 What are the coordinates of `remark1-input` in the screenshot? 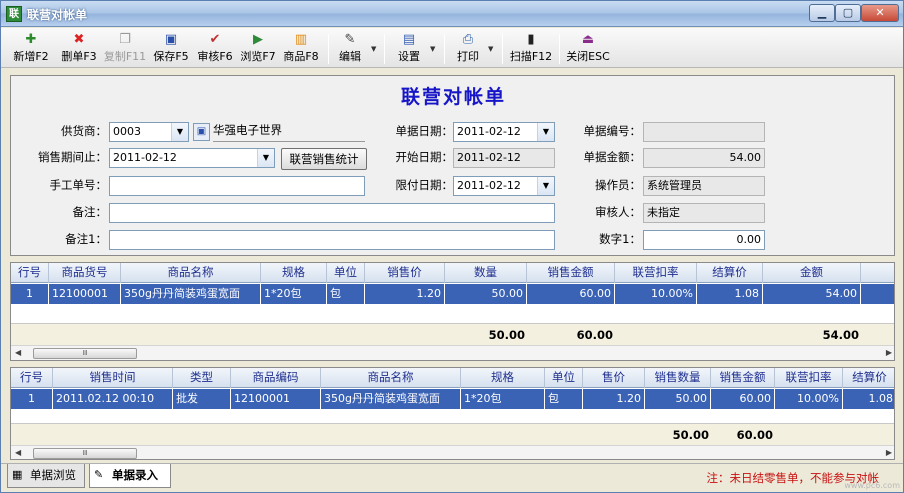 It's located at (332, 240).